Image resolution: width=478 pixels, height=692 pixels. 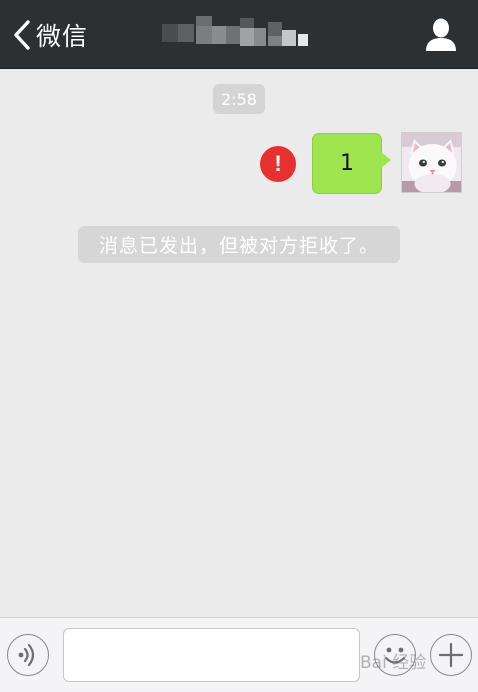 What do you see at coordinates (386, 160) in the screenshot?
I see `bubble-tail` at bounding box center [386, 160].